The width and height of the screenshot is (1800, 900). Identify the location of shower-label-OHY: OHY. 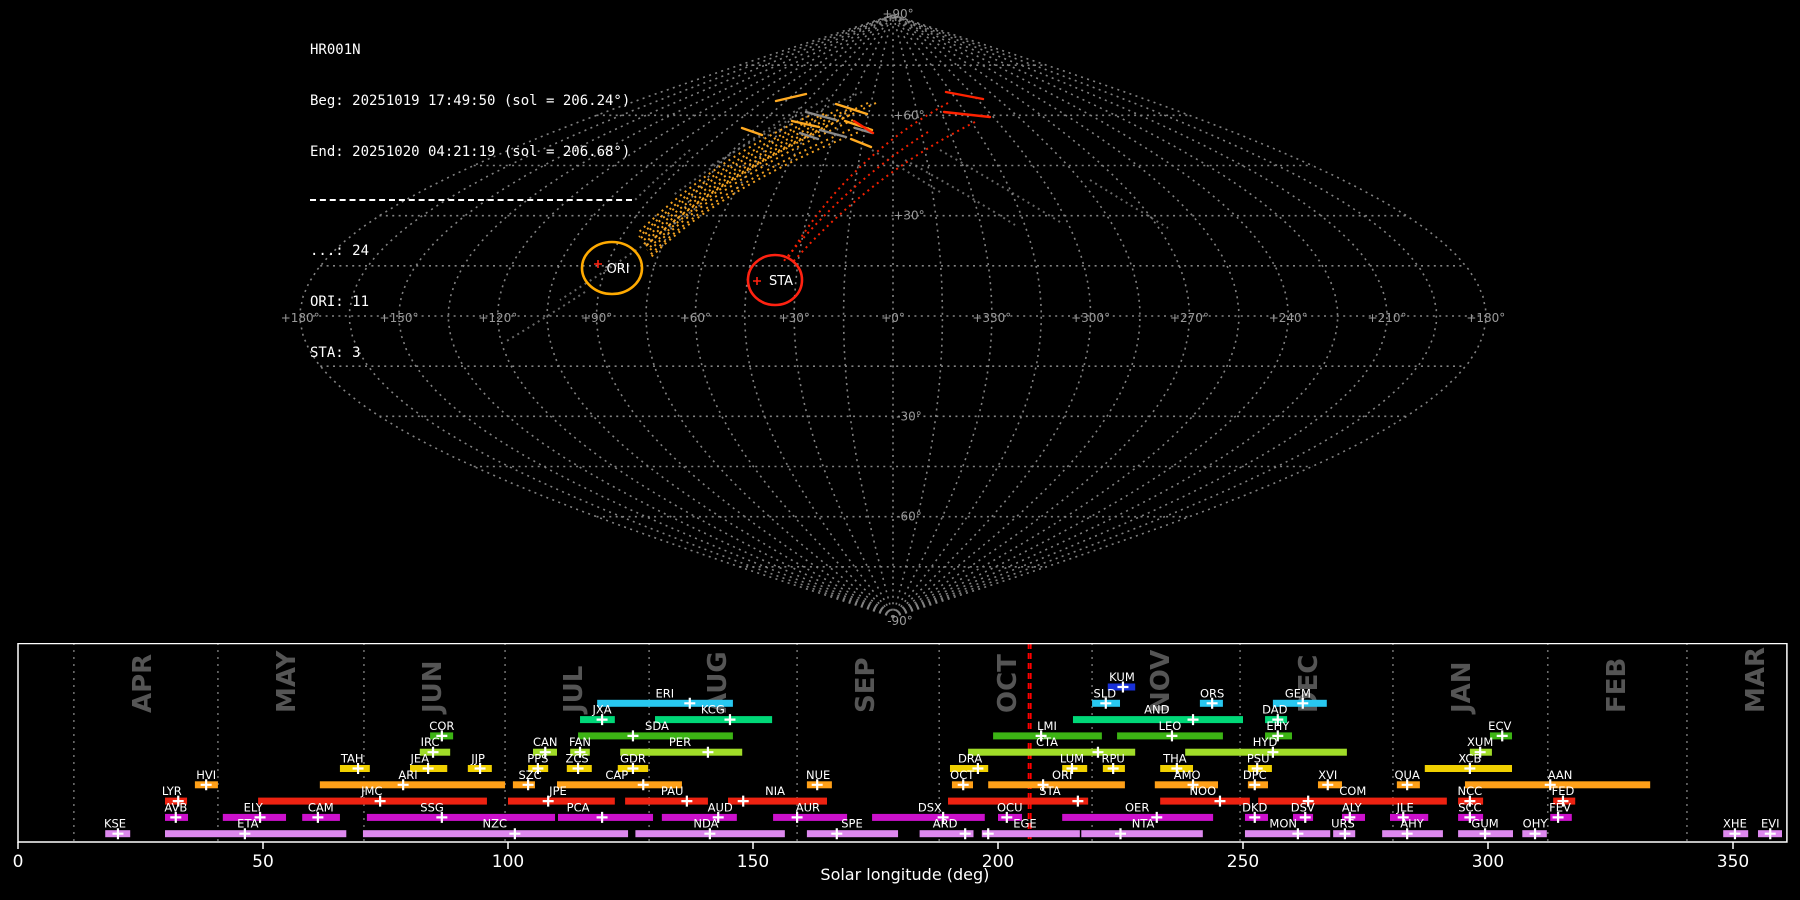
(1536, 824).